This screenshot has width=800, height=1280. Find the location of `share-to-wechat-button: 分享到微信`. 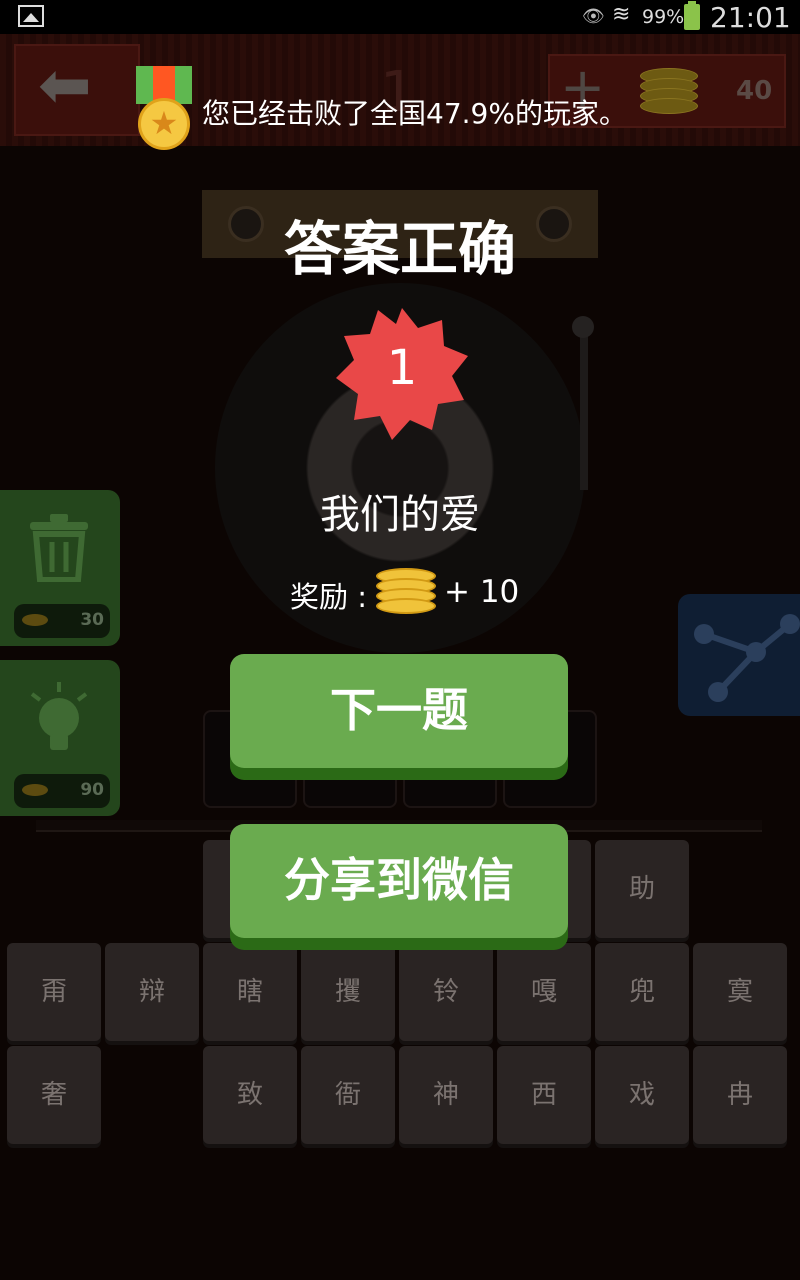

share-to-wechat-button: 分享到微信 is located at coordinates (399, 881).